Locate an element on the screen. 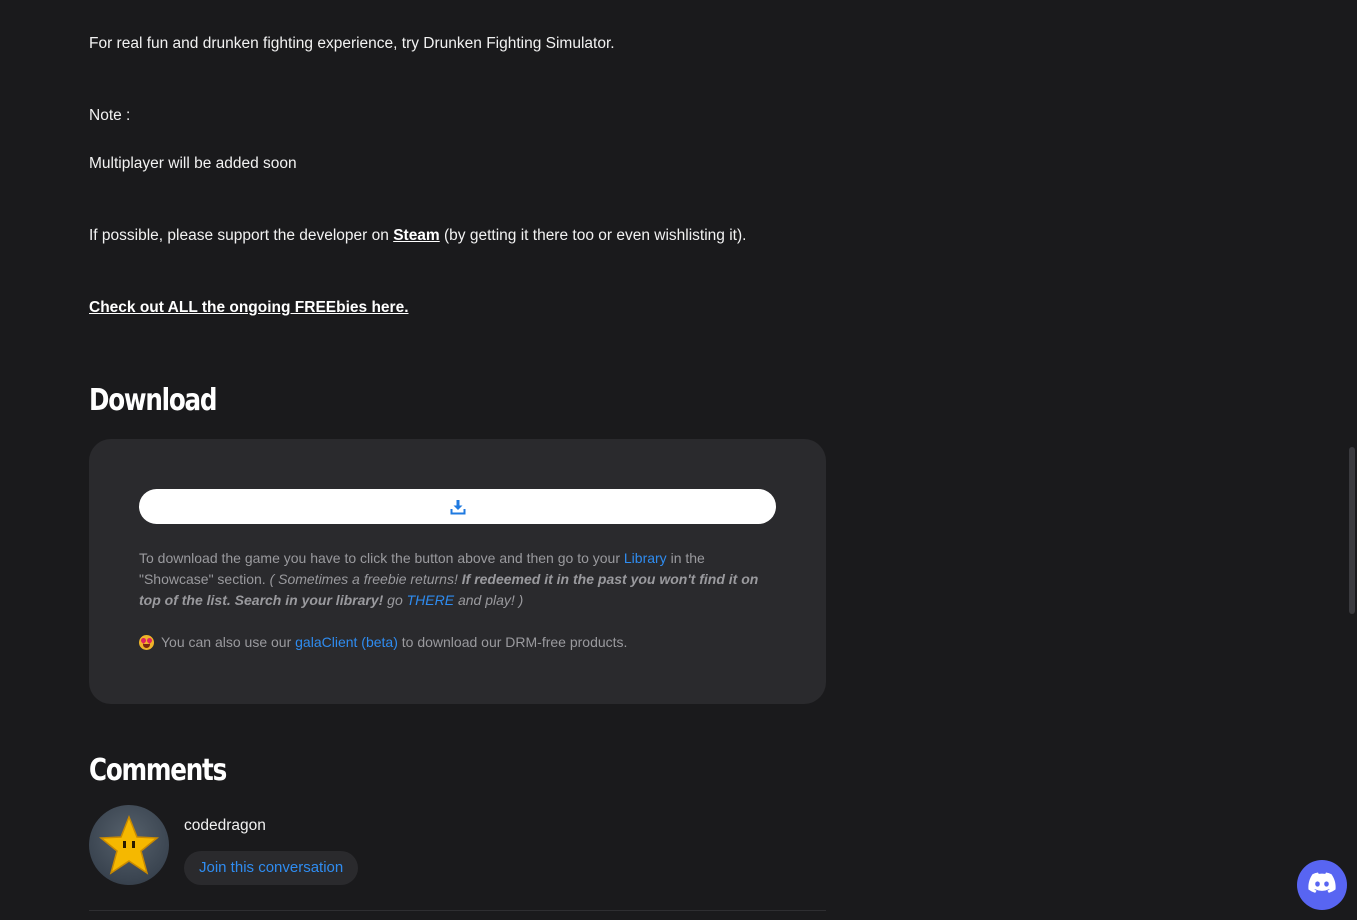 This screenshot has height=920, width=1357. download-icon is located at coordinates (458, 507).